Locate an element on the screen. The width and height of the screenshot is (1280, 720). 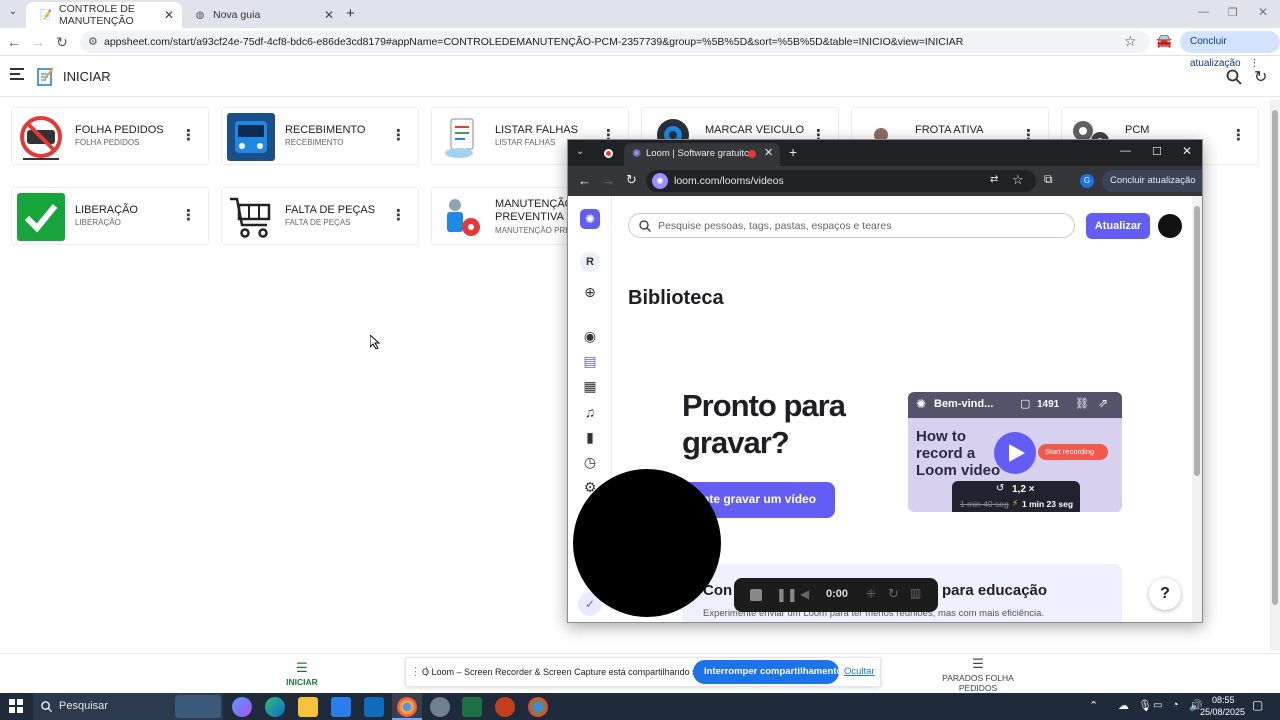
profile-avatar: G is located at coordinates (1087, 181).